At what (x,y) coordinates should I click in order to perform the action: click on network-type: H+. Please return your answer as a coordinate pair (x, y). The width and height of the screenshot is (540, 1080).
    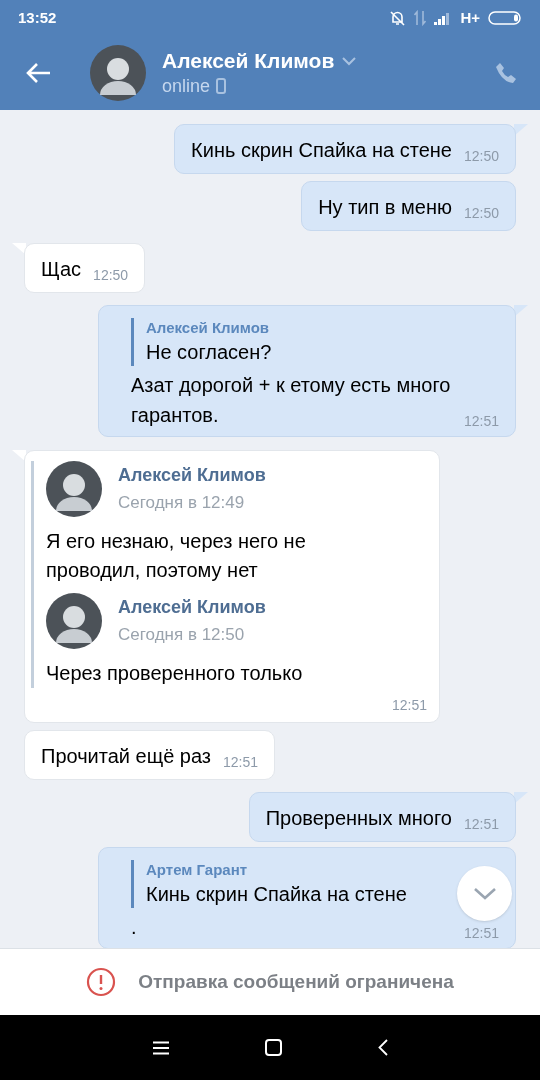
    Looking at the image, I should click on (470, 17).